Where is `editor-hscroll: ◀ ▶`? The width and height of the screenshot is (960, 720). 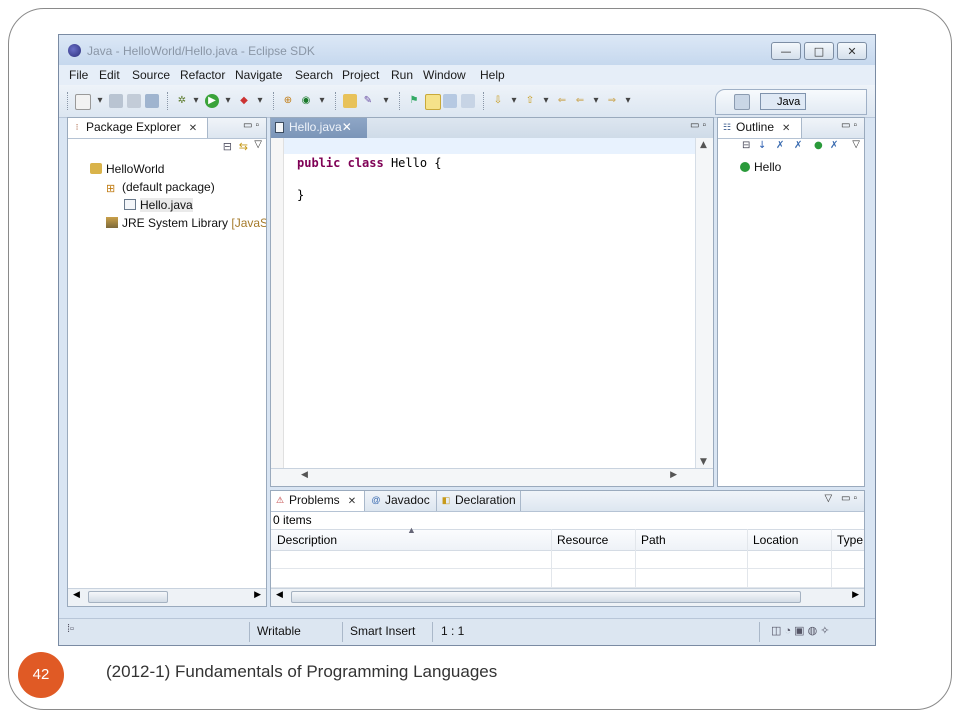 editor-hscroll: ◀ ▶ is located at coordinates (492, 477).